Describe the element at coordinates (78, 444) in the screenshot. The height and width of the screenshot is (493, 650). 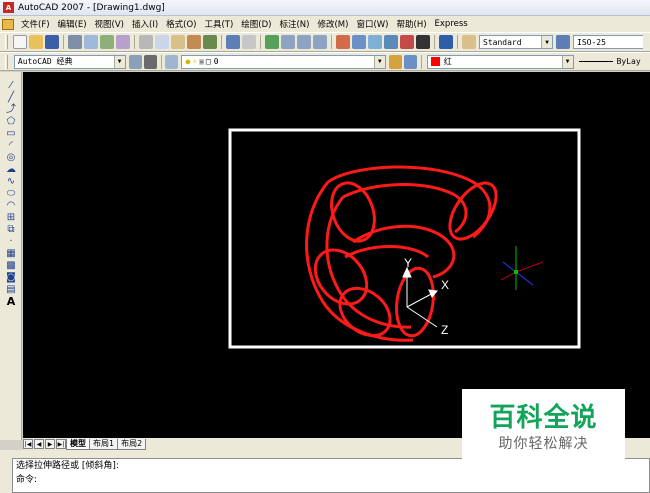
I see `tab-model: 模型` at that location.